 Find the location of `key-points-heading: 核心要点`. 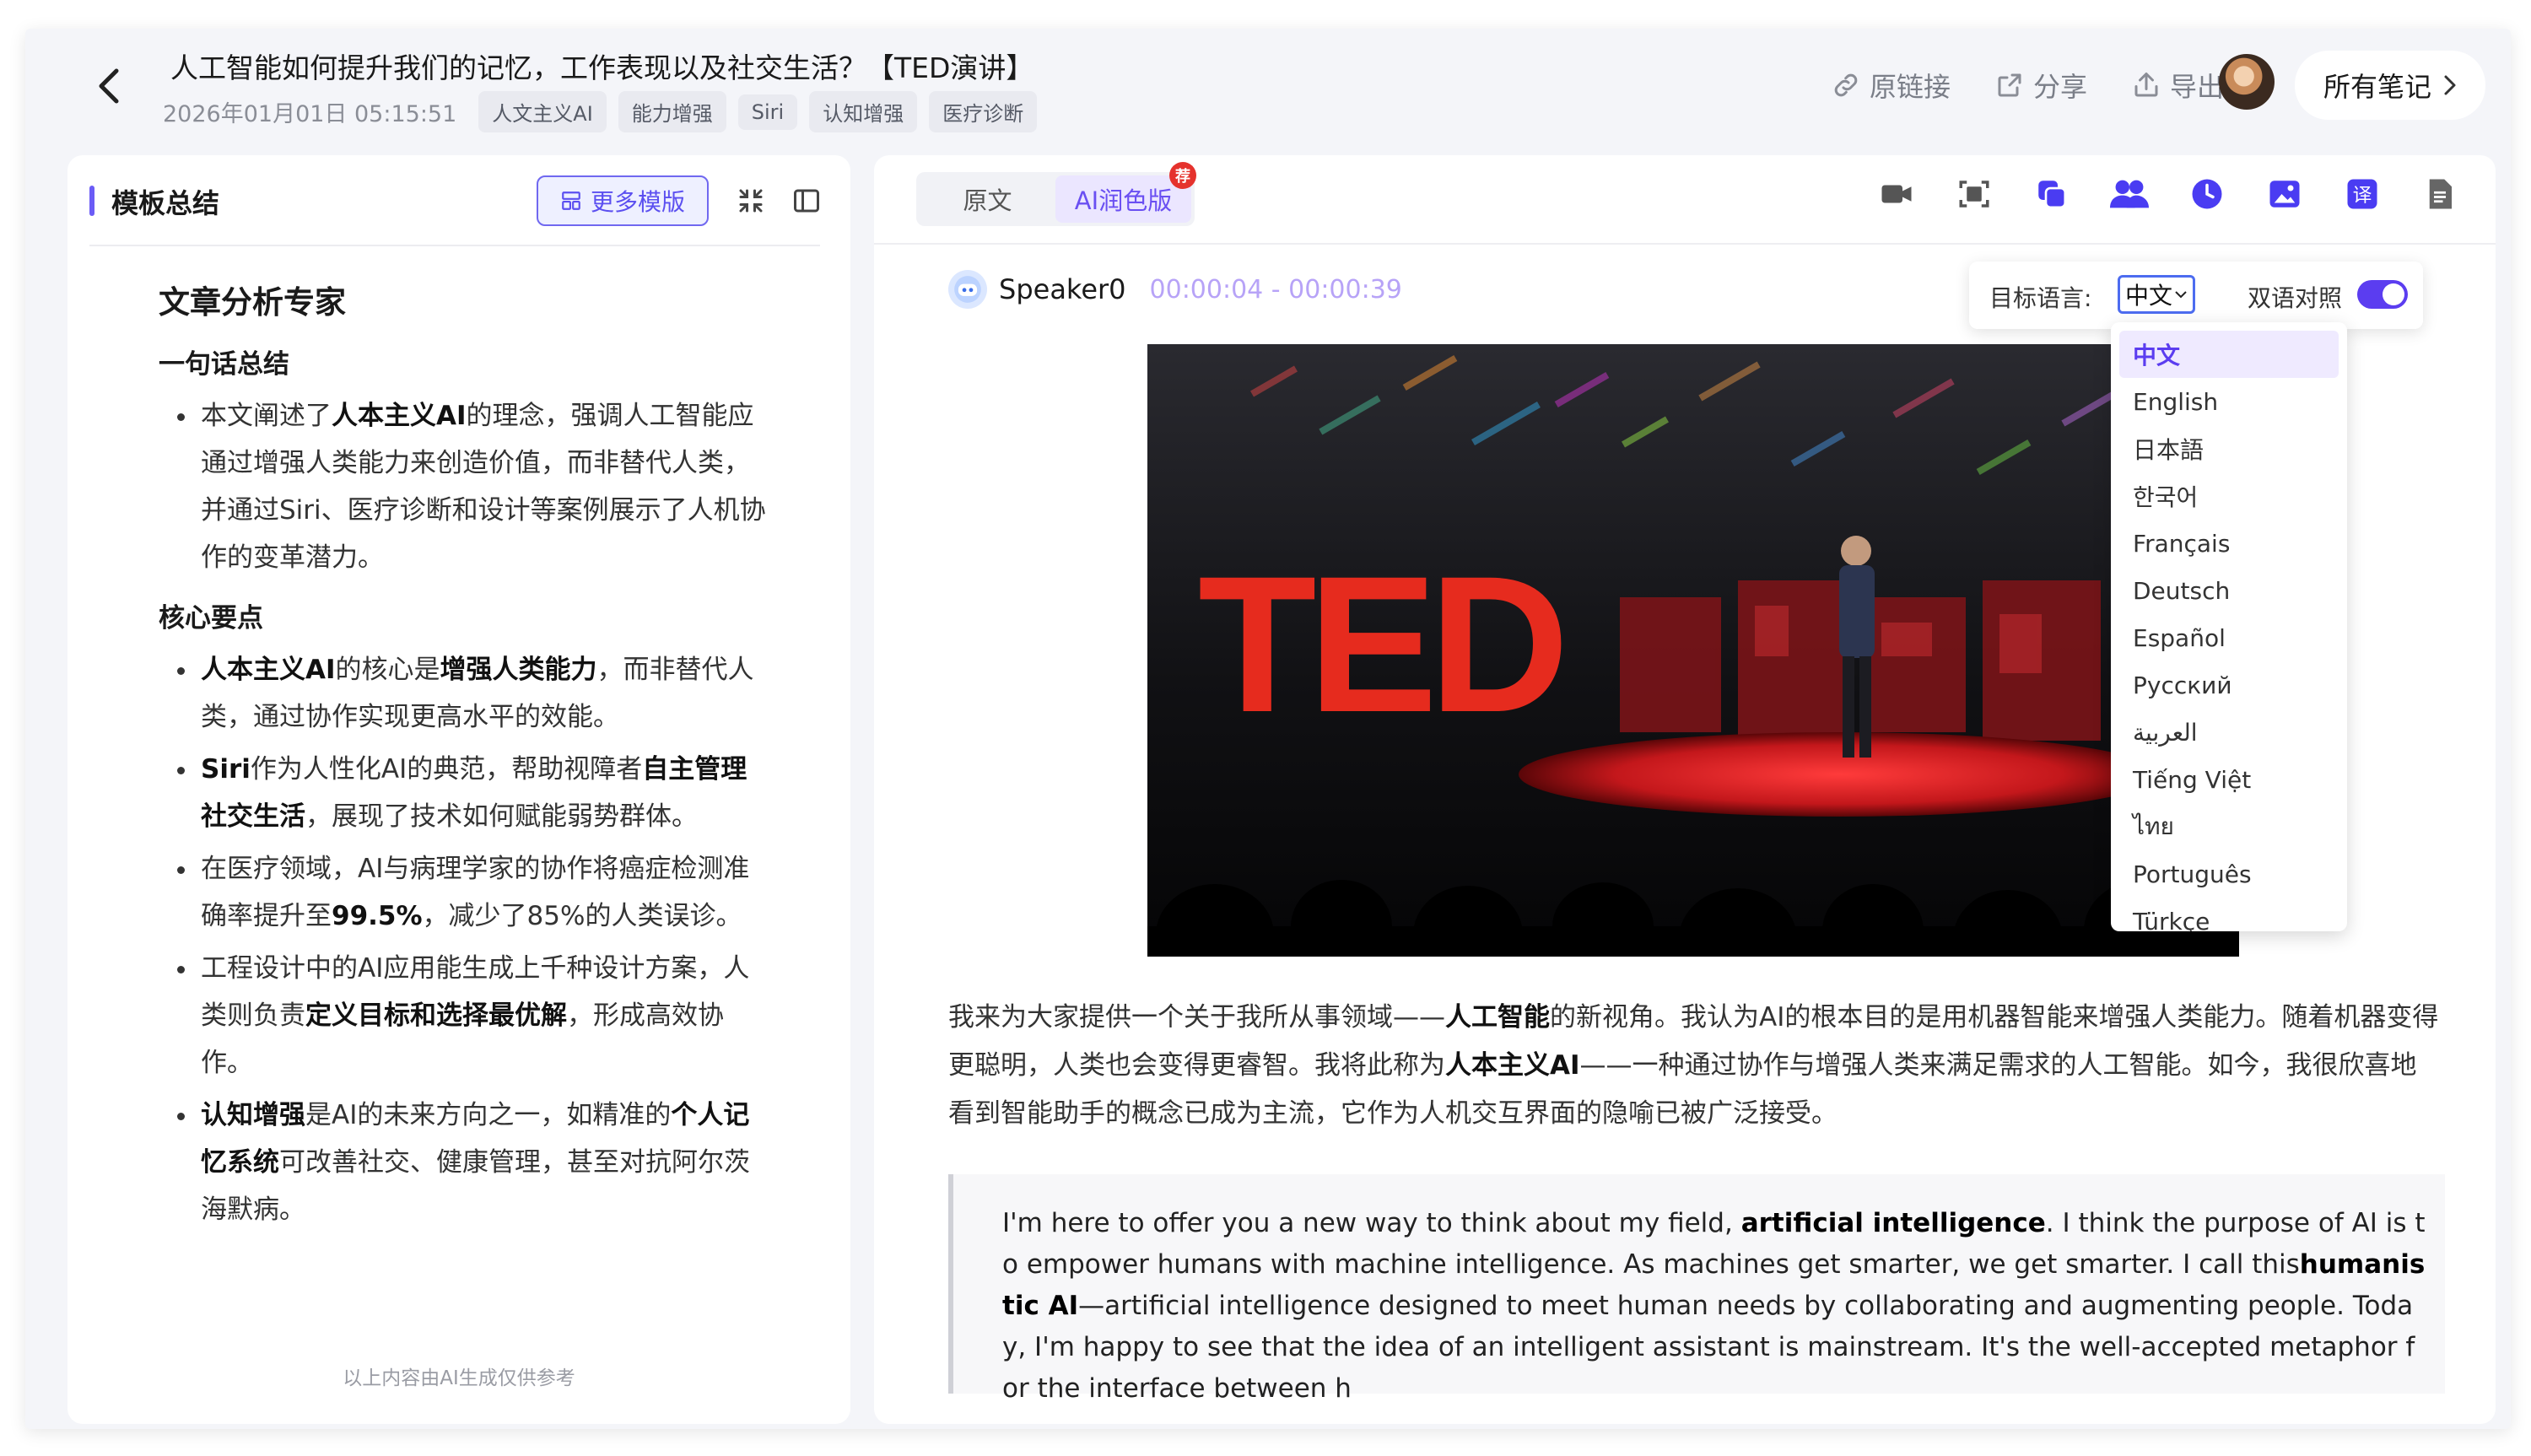

key-points-heading: 核心要点 is located at coordinates (211, 618).